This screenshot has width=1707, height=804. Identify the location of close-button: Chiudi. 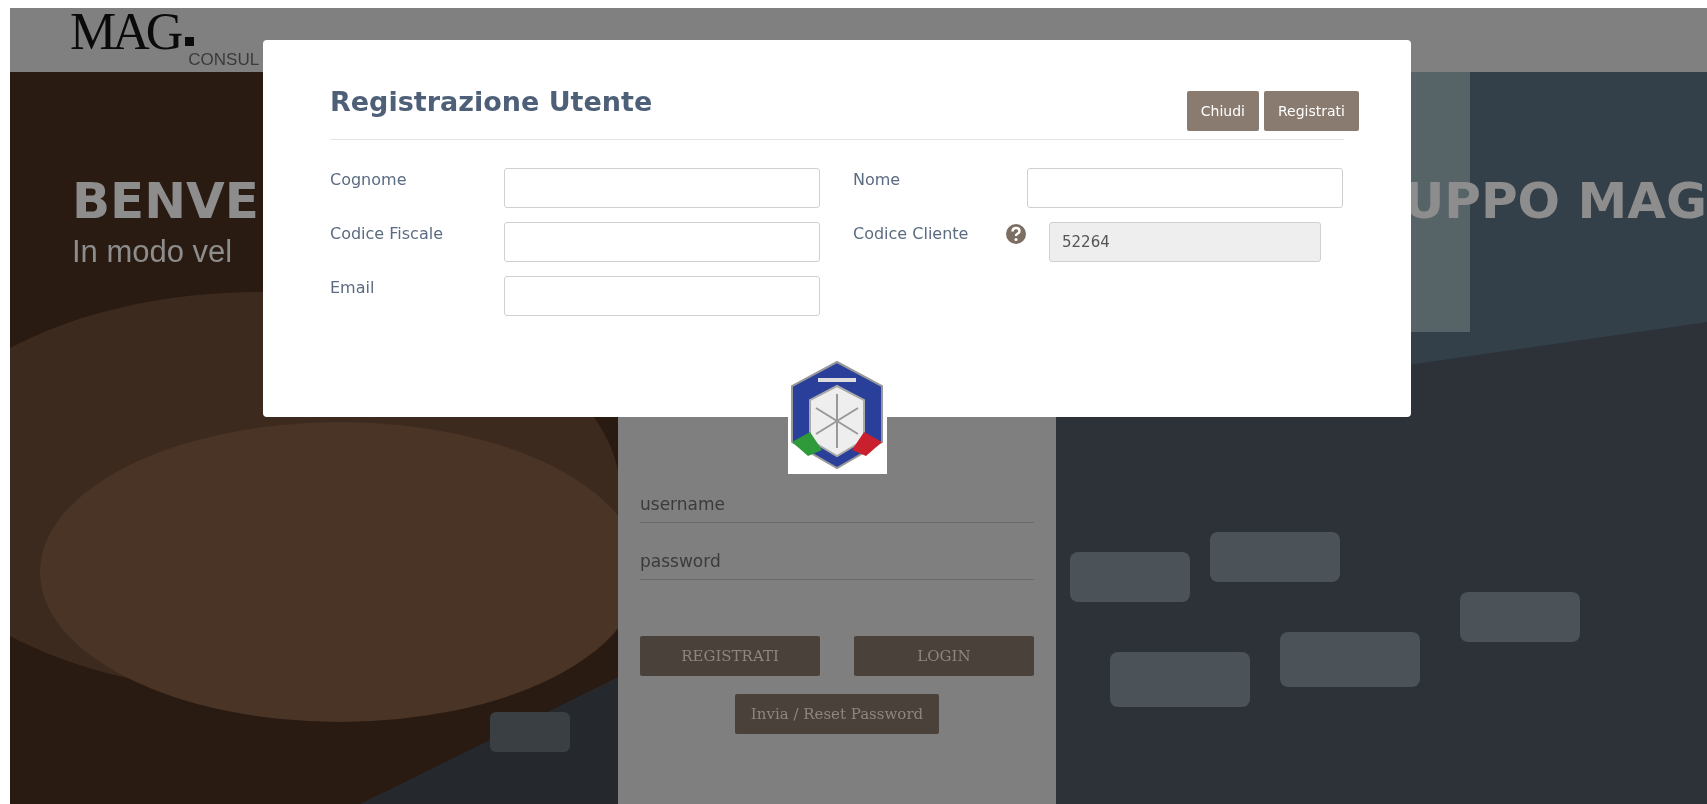
(1222, 111).